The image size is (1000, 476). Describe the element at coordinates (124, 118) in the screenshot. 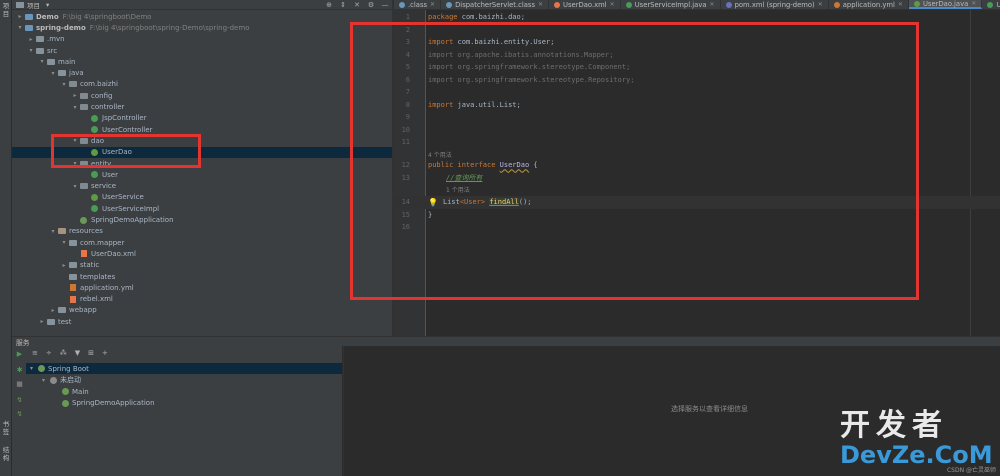

I see `tree-item-label: JspController` at that location.